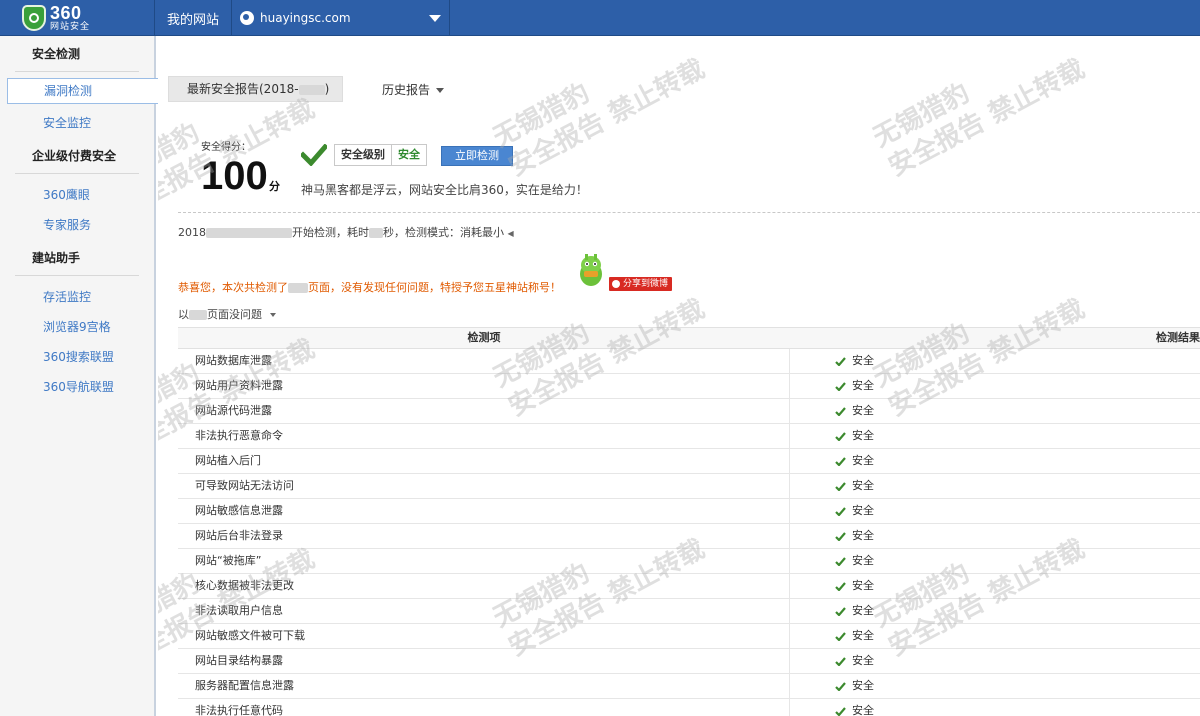 The width and height of the screenshot is (1200, 716). I want to click on no-issue-toggle: 以 页面没问题, so click(227, 314).